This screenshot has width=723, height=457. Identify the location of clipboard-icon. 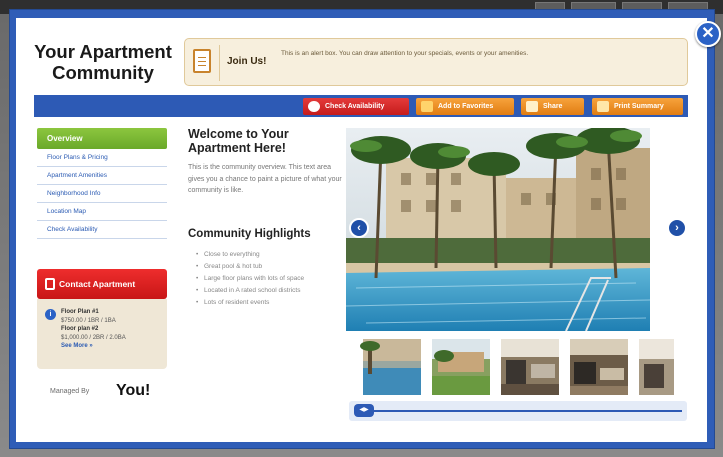
(202, 61).